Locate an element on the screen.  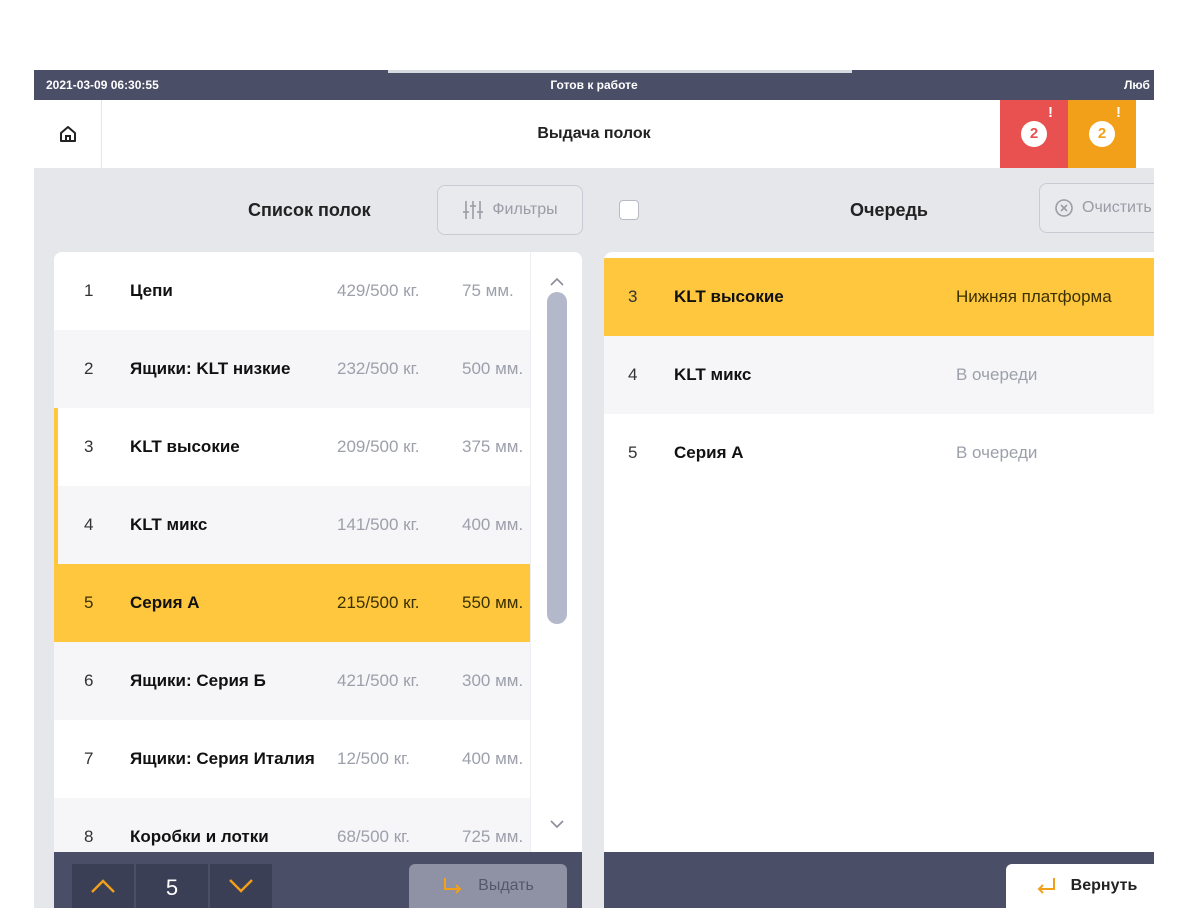
shelf-height: 75 мм. is located at coordinates (488, 290).